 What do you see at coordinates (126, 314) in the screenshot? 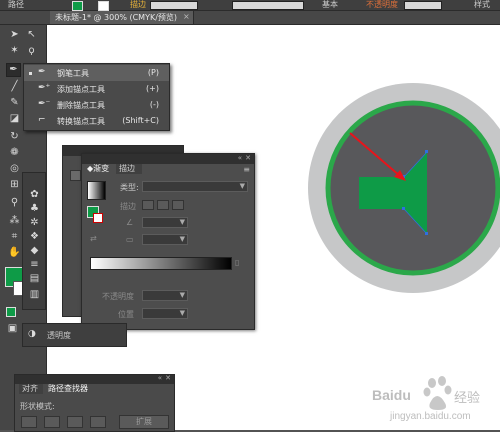
I see `location-label: 位置` at bounding box center [126, 314].